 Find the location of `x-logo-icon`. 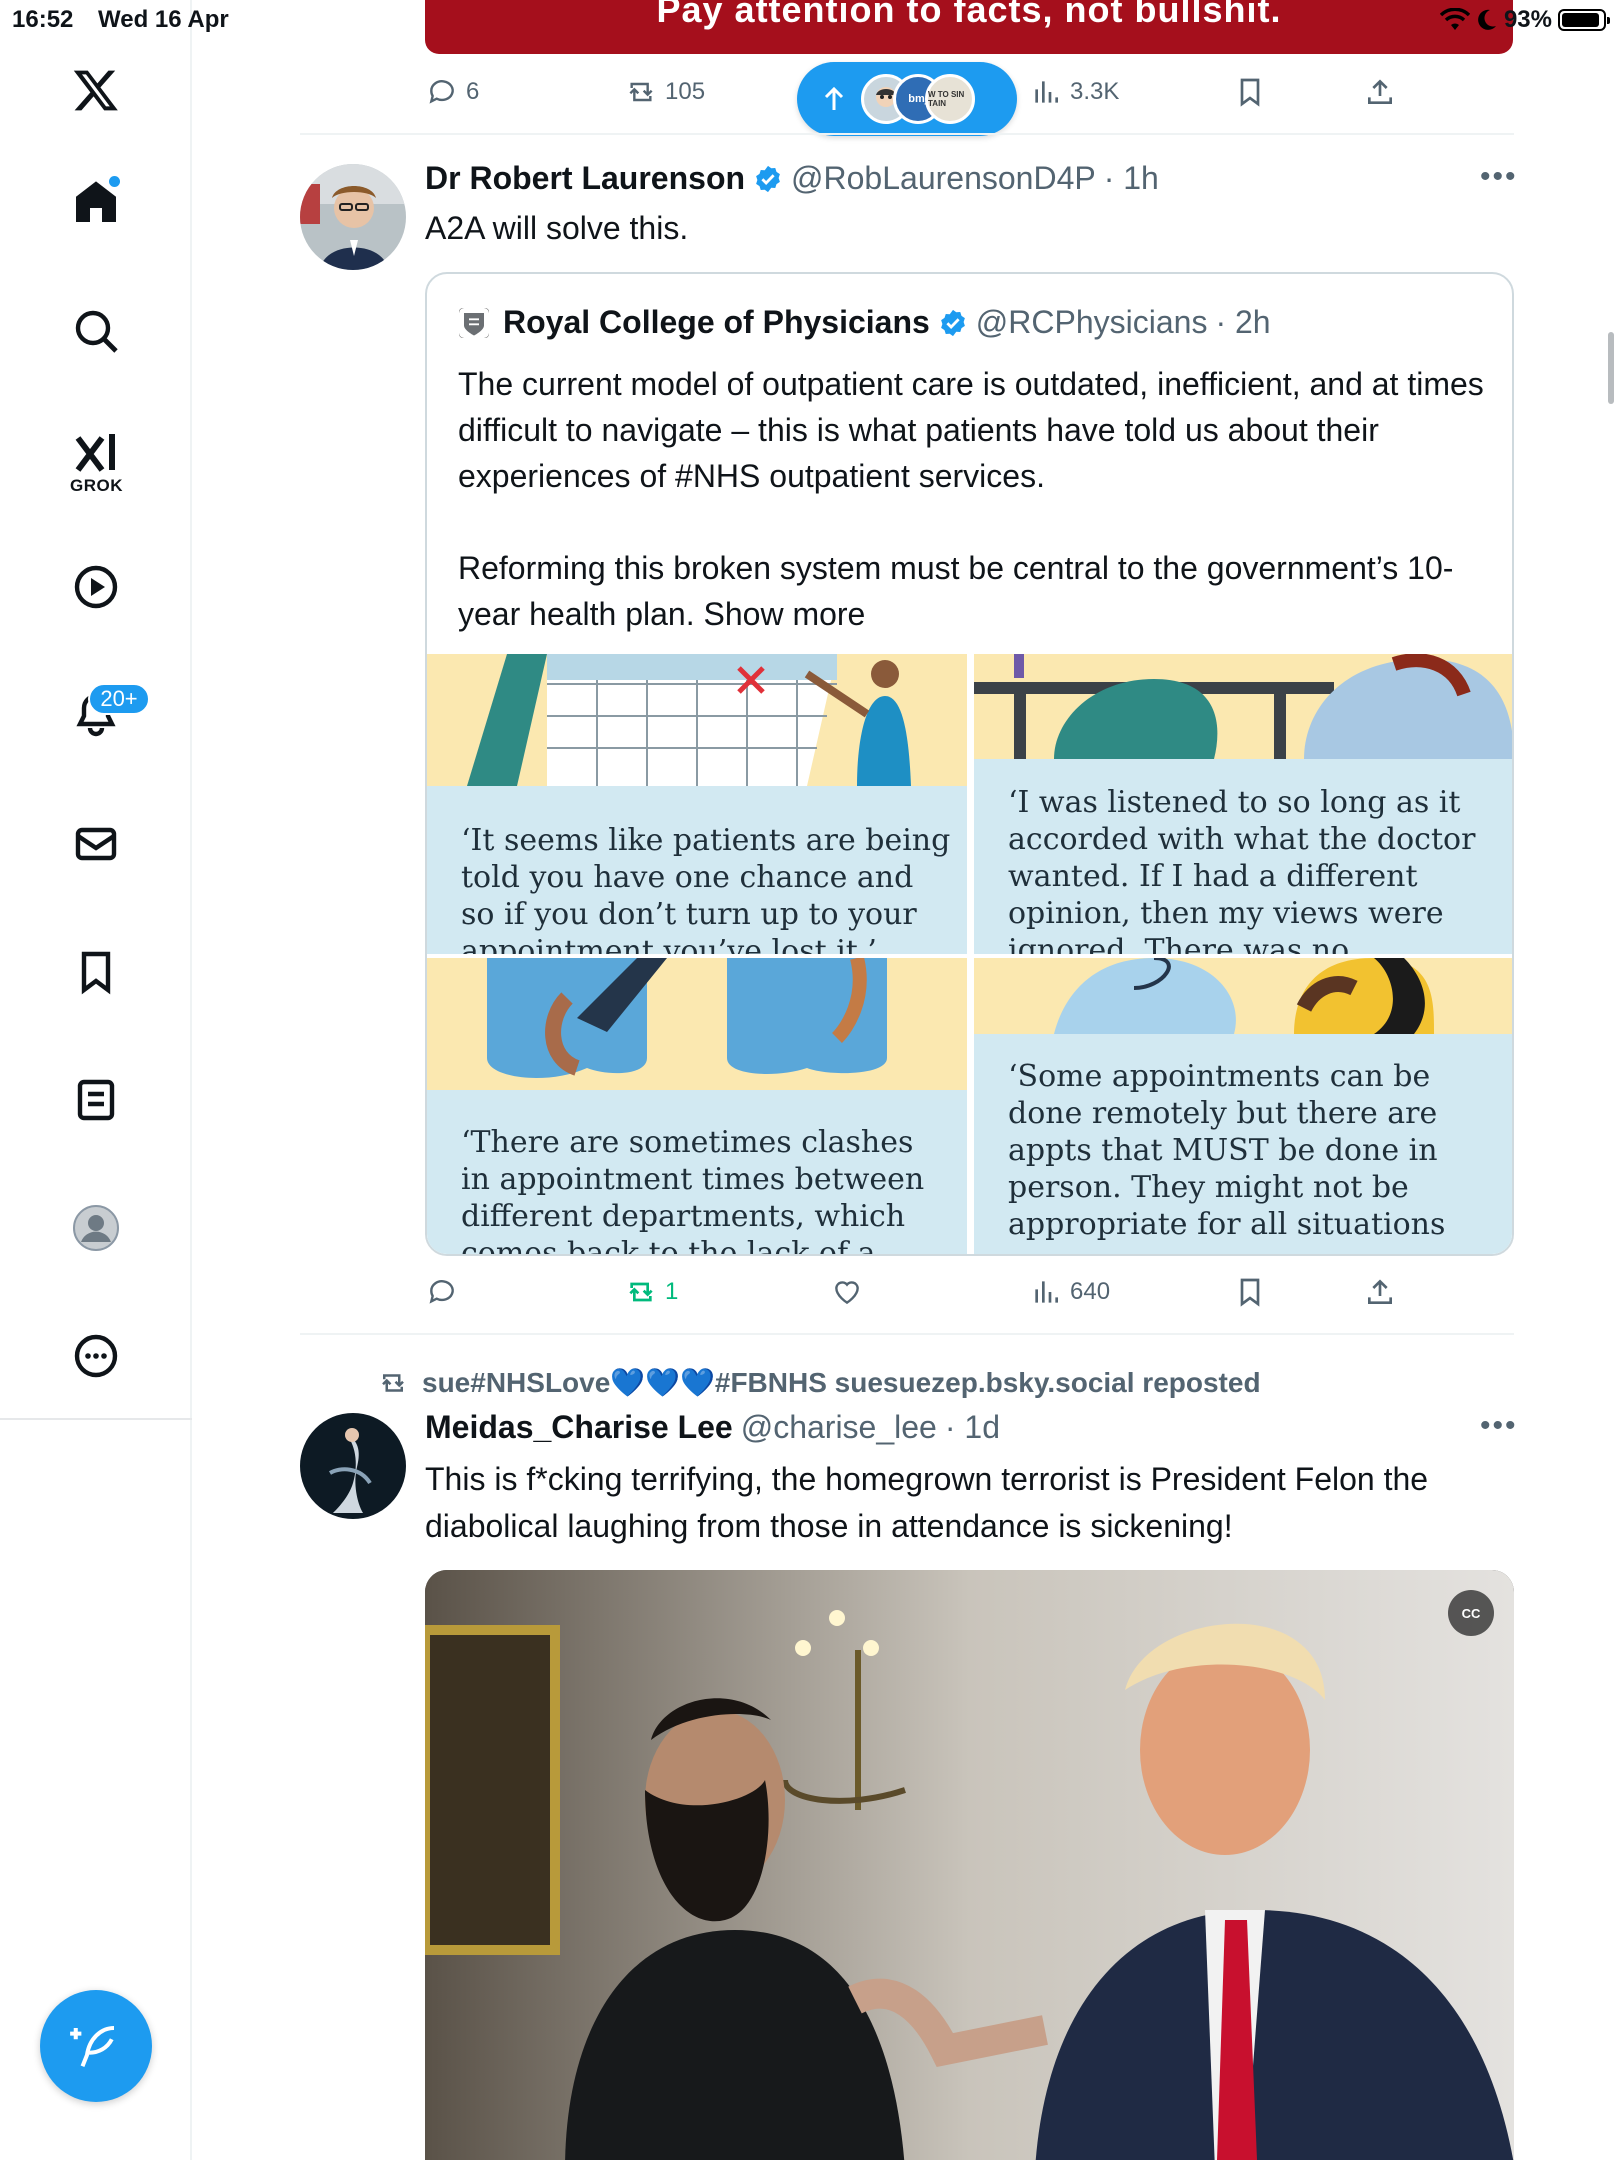

x-logo-icon is located at coordinates (95, 90).